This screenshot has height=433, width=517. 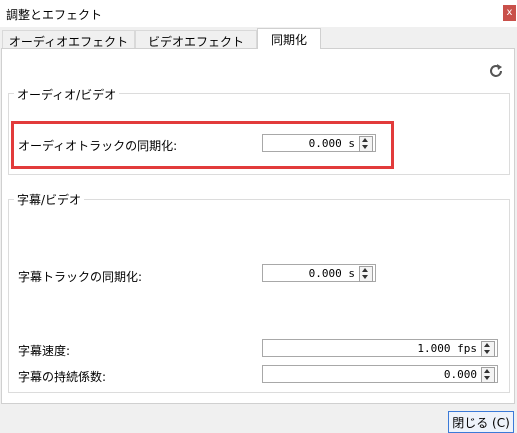 I want to click on audio-video-group-title: オーディオ/ビデオ, so click(x=67, y=94).